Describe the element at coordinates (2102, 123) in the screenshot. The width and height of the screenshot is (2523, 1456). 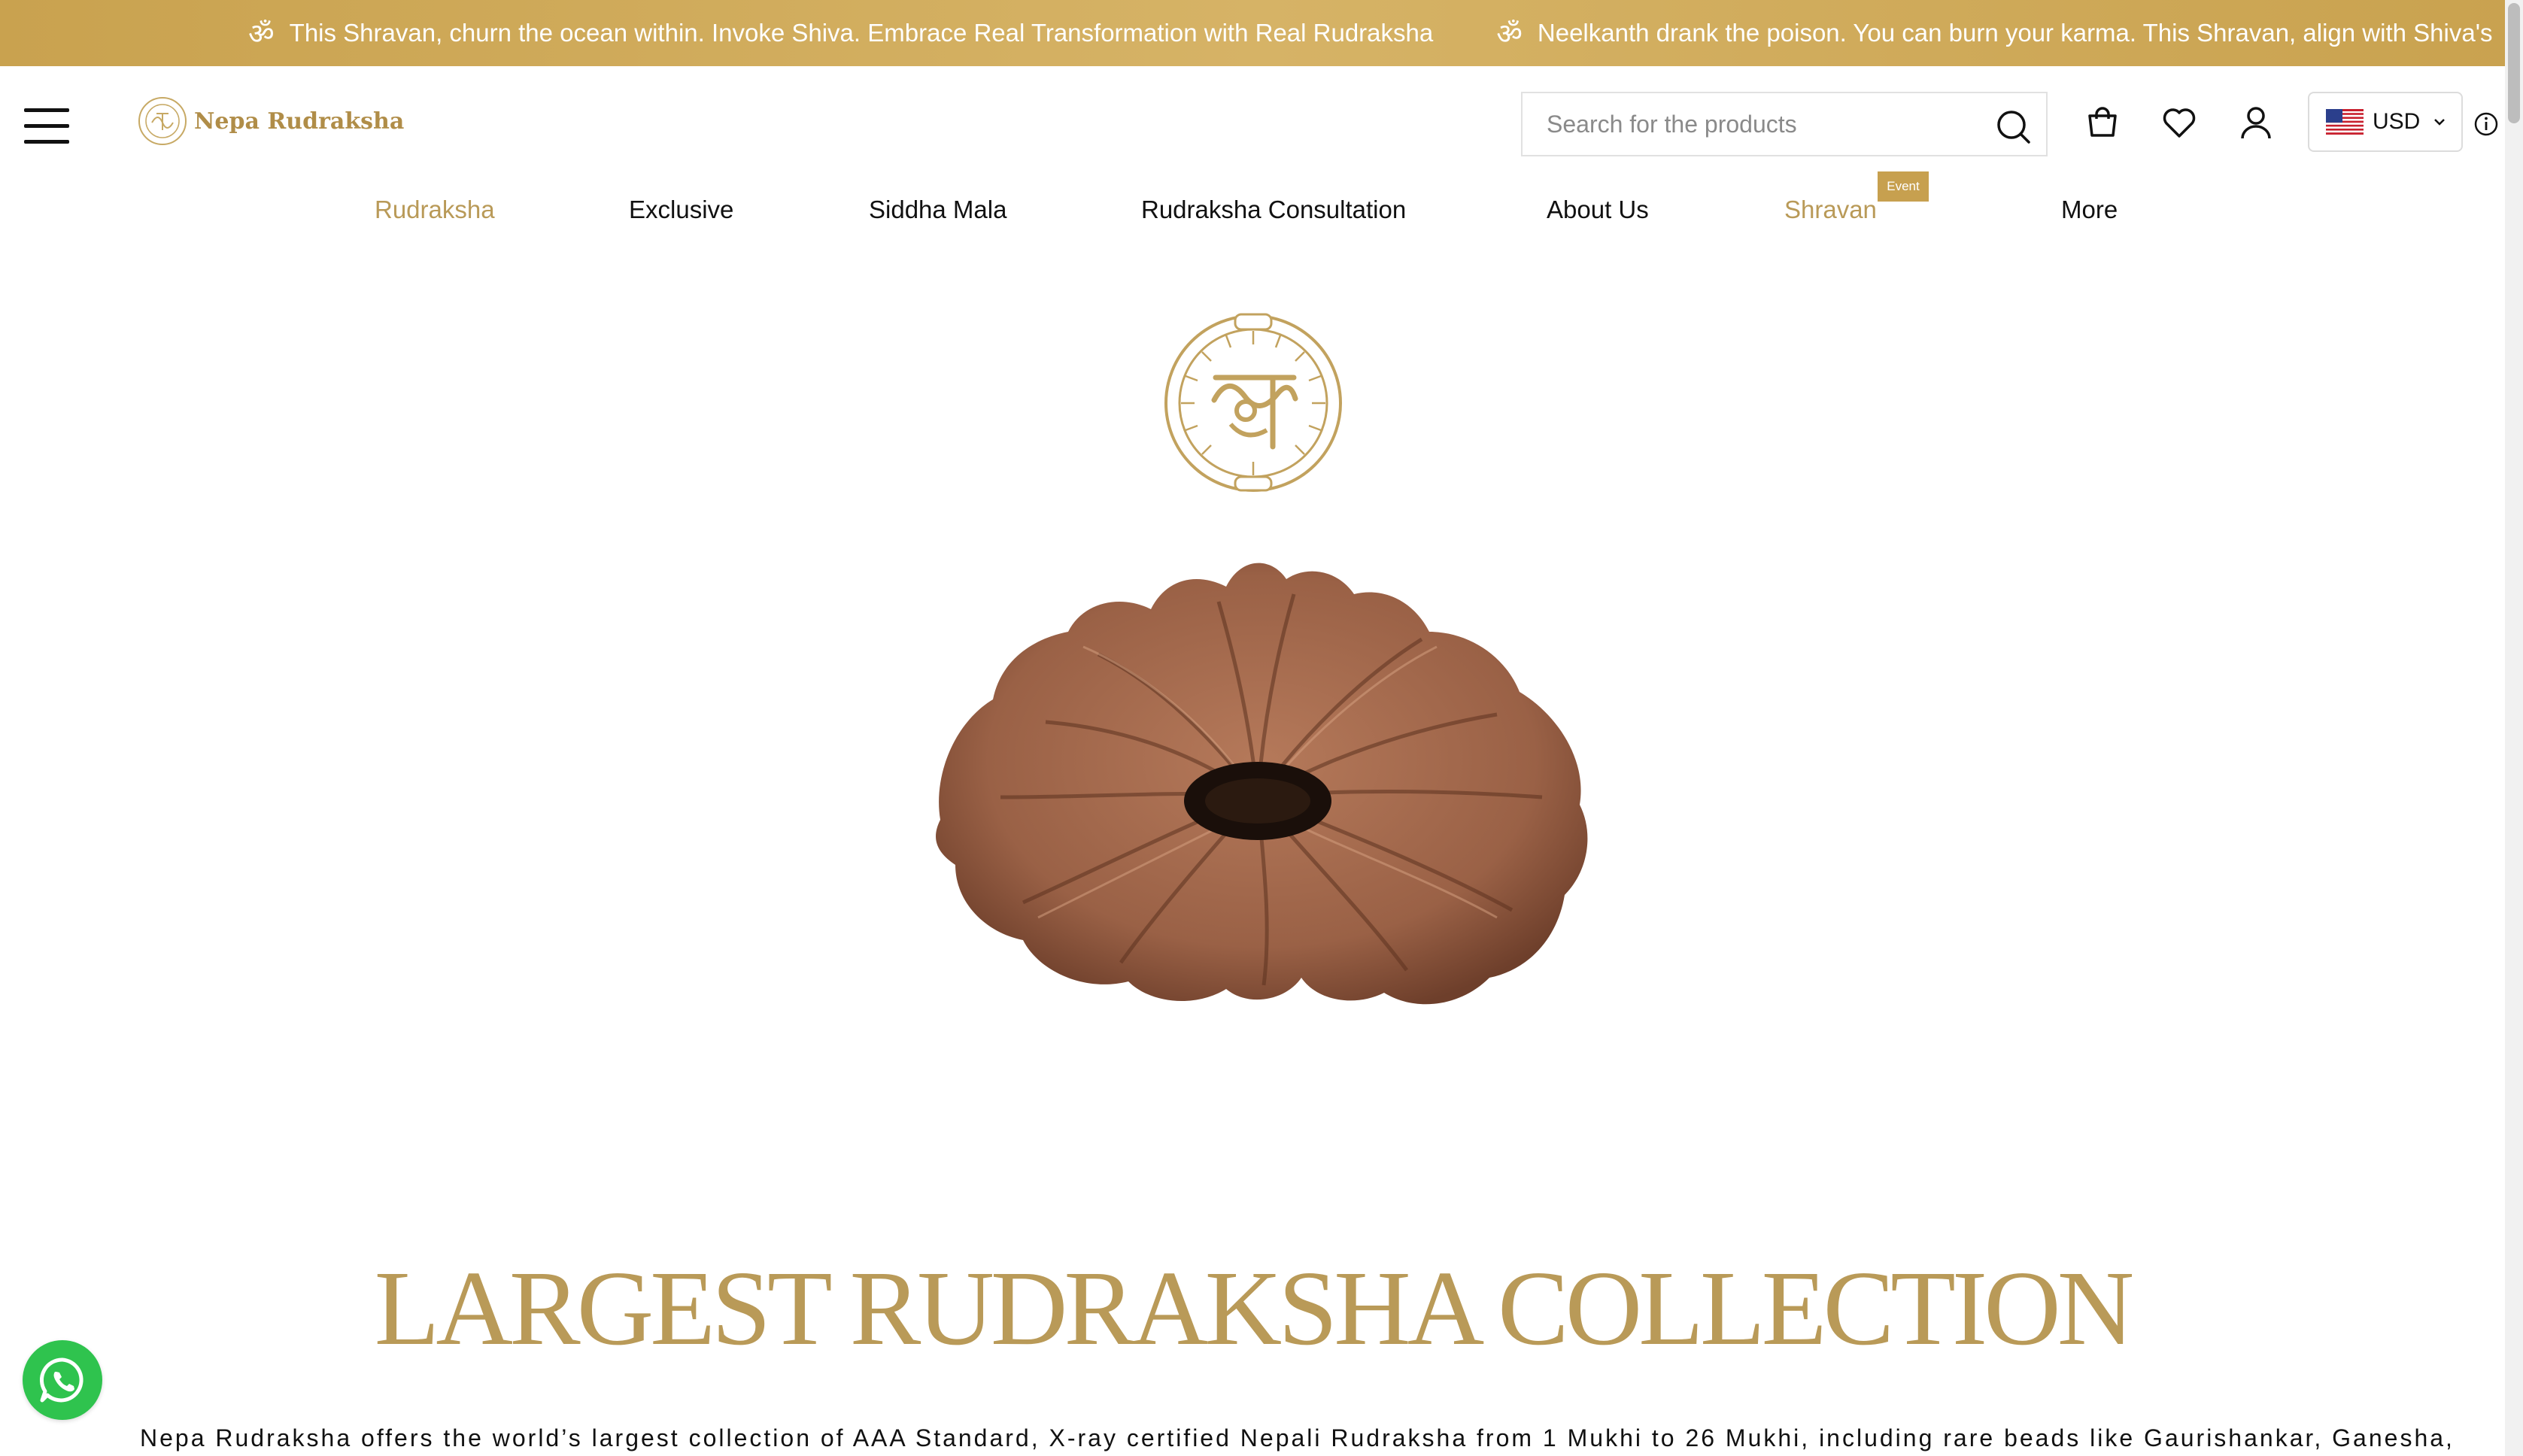
I see `cart-icon` at that location.